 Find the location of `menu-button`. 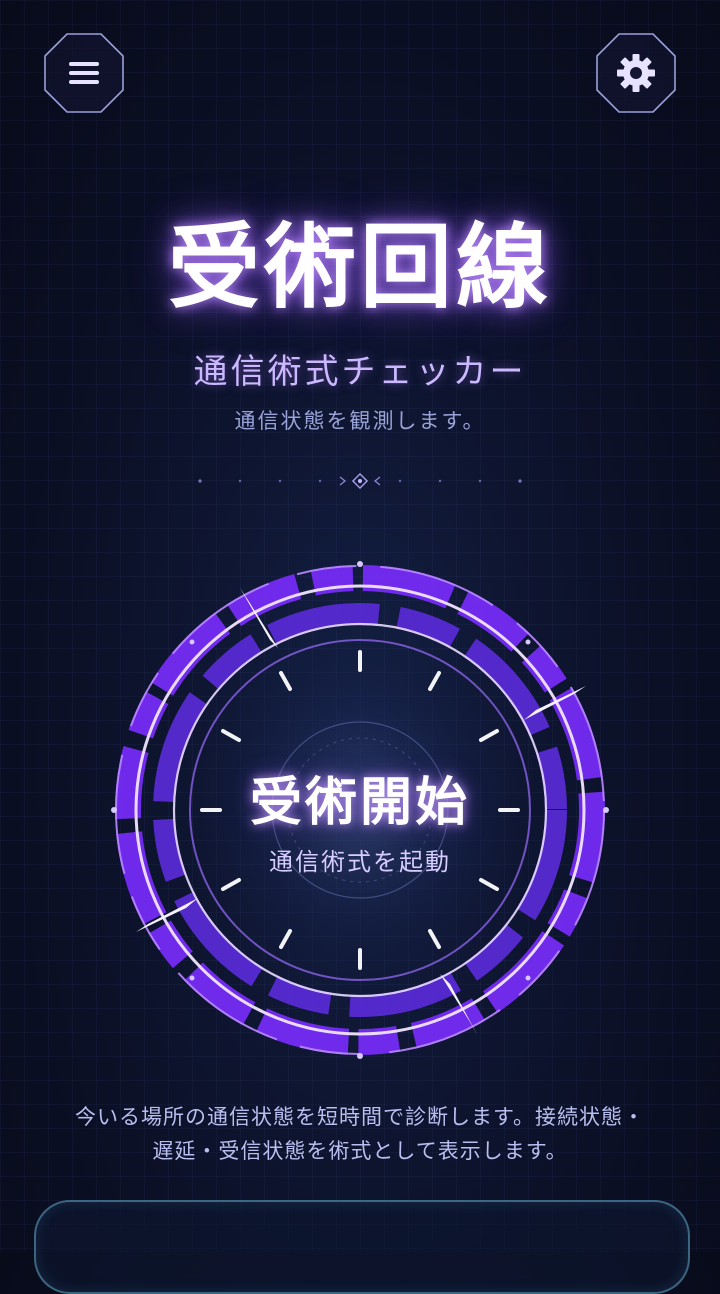

menu-button is located at coordinates (84, 73).